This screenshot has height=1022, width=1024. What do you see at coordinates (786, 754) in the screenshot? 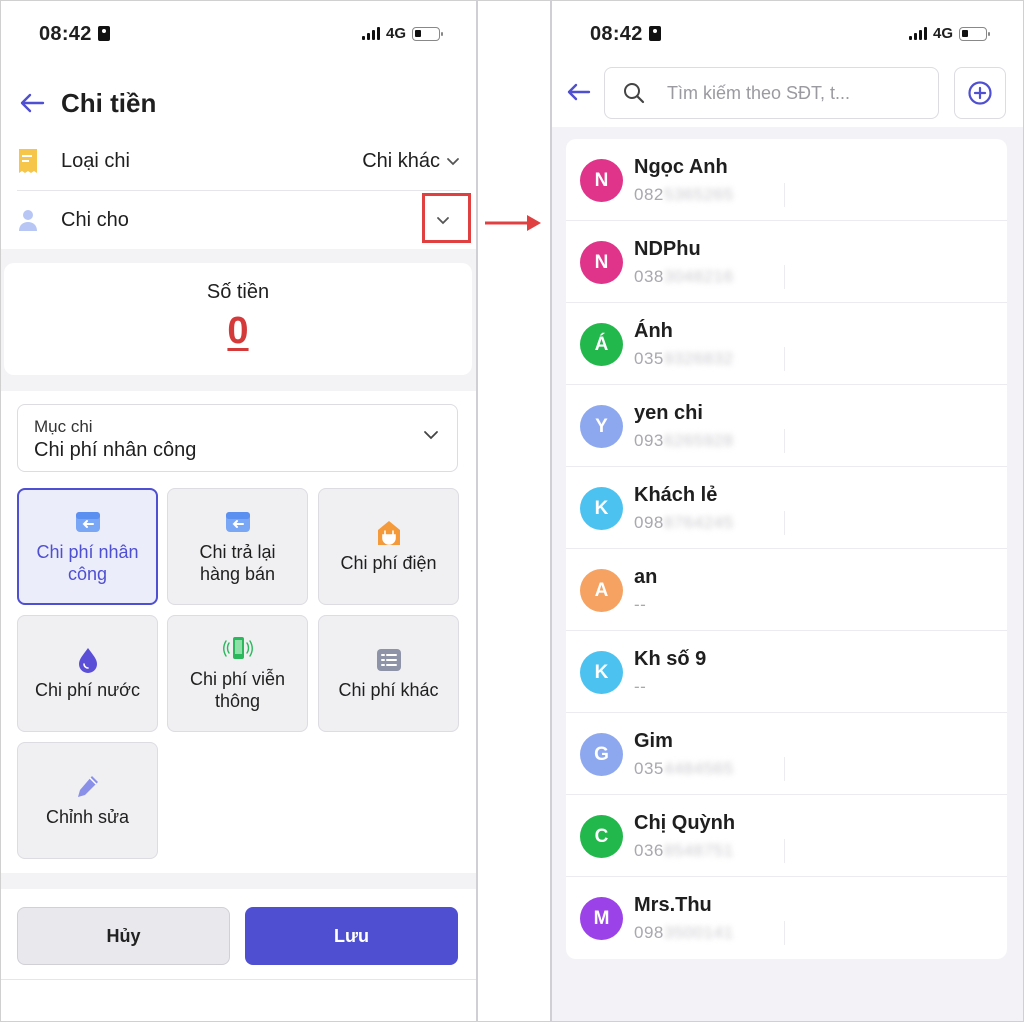
I see `contact-item: G Gim 0354484565` at bounding box center [786, 754].